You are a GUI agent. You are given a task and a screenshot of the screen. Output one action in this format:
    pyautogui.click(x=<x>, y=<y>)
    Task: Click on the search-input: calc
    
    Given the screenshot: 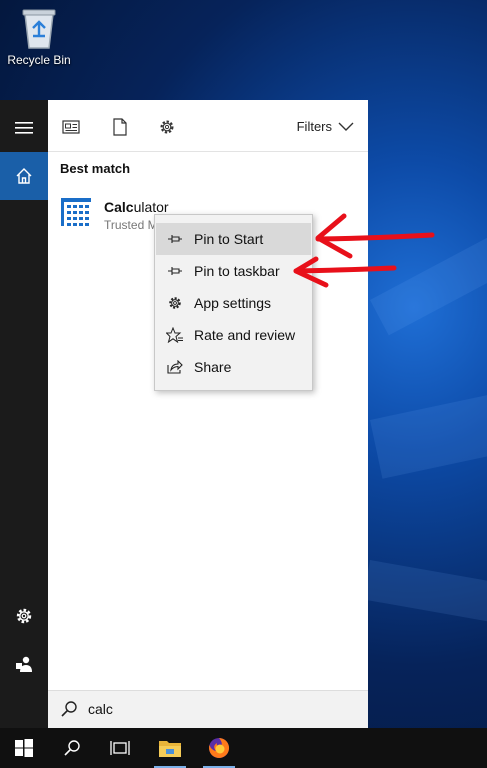 What is the action you would take?
    pyautogui.click(x=100, y=709)
    